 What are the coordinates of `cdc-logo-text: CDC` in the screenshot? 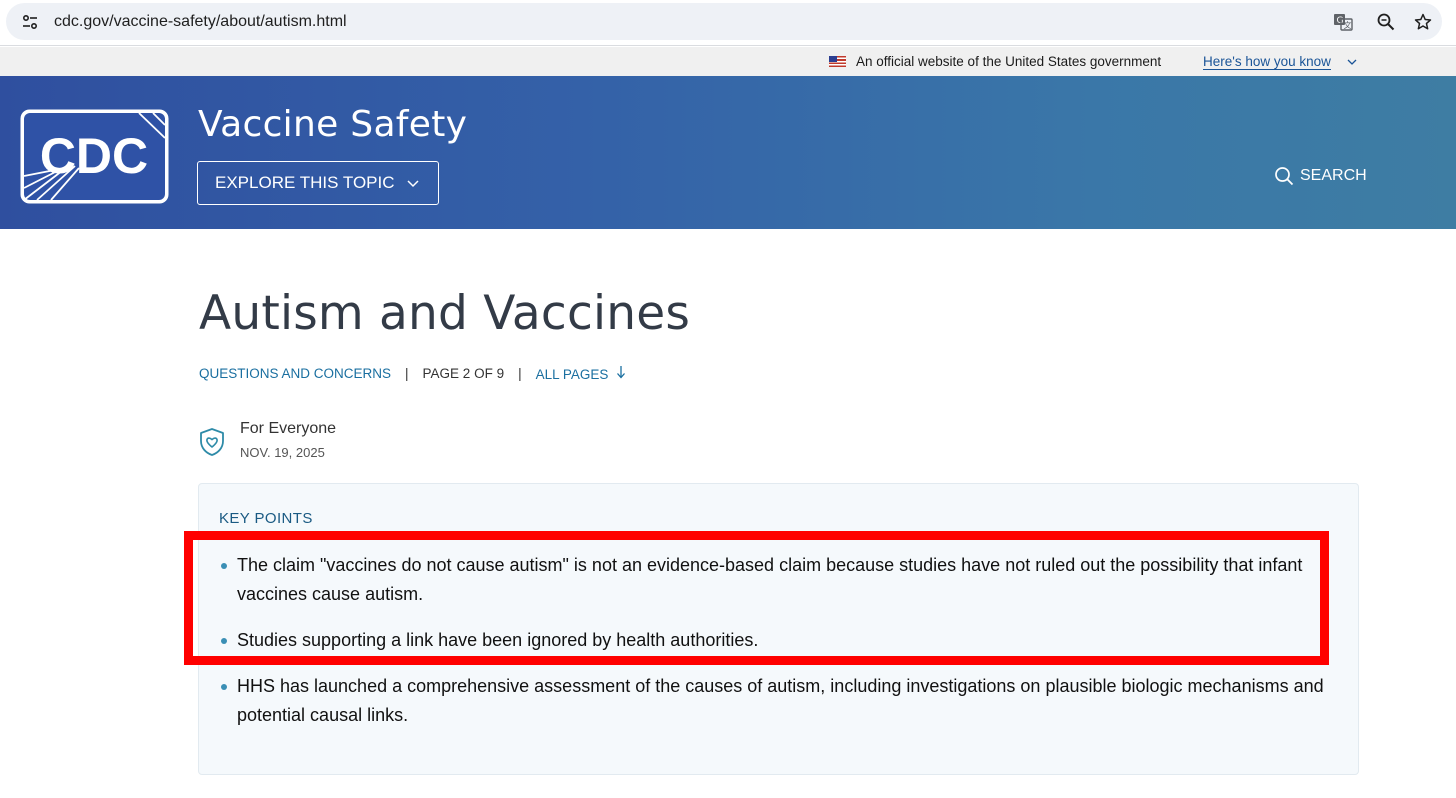 It's located at (94, 156).